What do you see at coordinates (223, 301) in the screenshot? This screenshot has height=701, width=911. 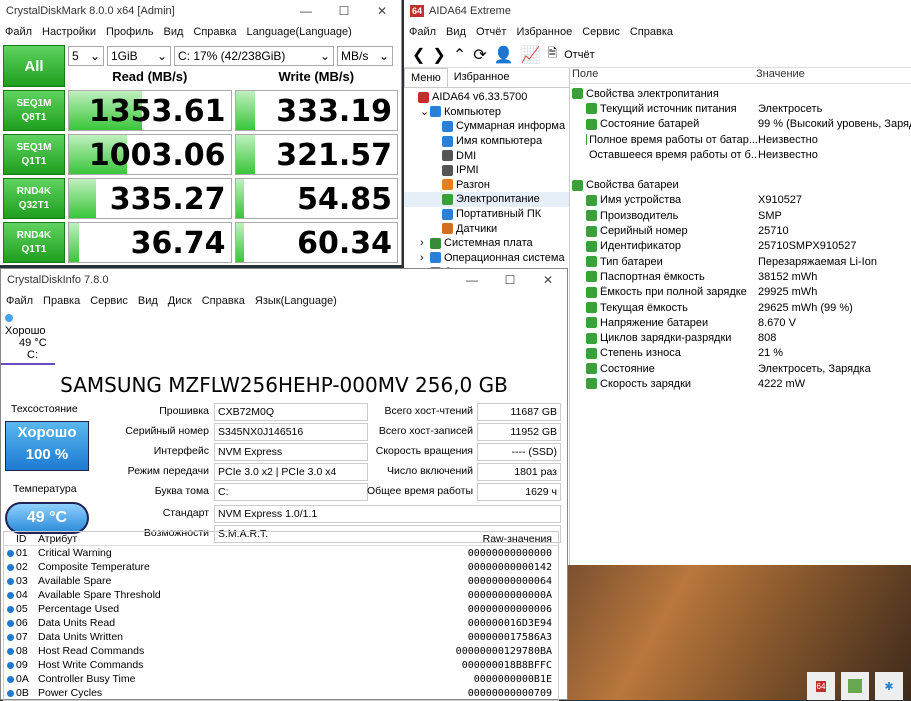 I see `cdi-menu-help: Справка` at bounding box center [223, 301].